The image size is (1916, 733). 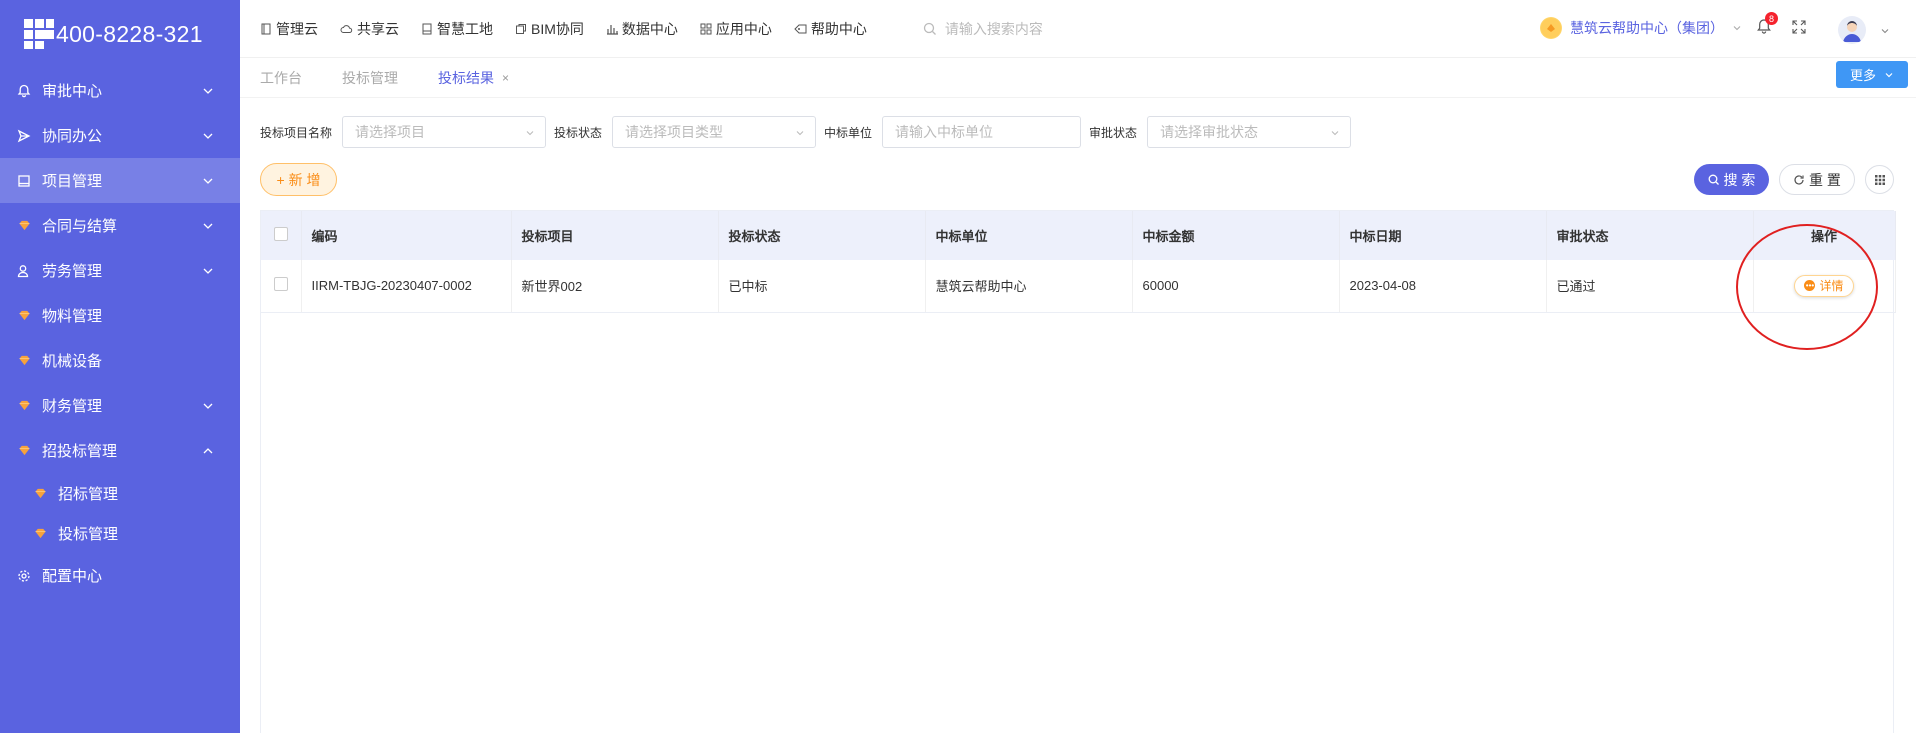 What do you see at coordinates (72, 361) in the screenshot?
I see `sidebar-item-label: 机械设备` at bounding box center [72, 361].